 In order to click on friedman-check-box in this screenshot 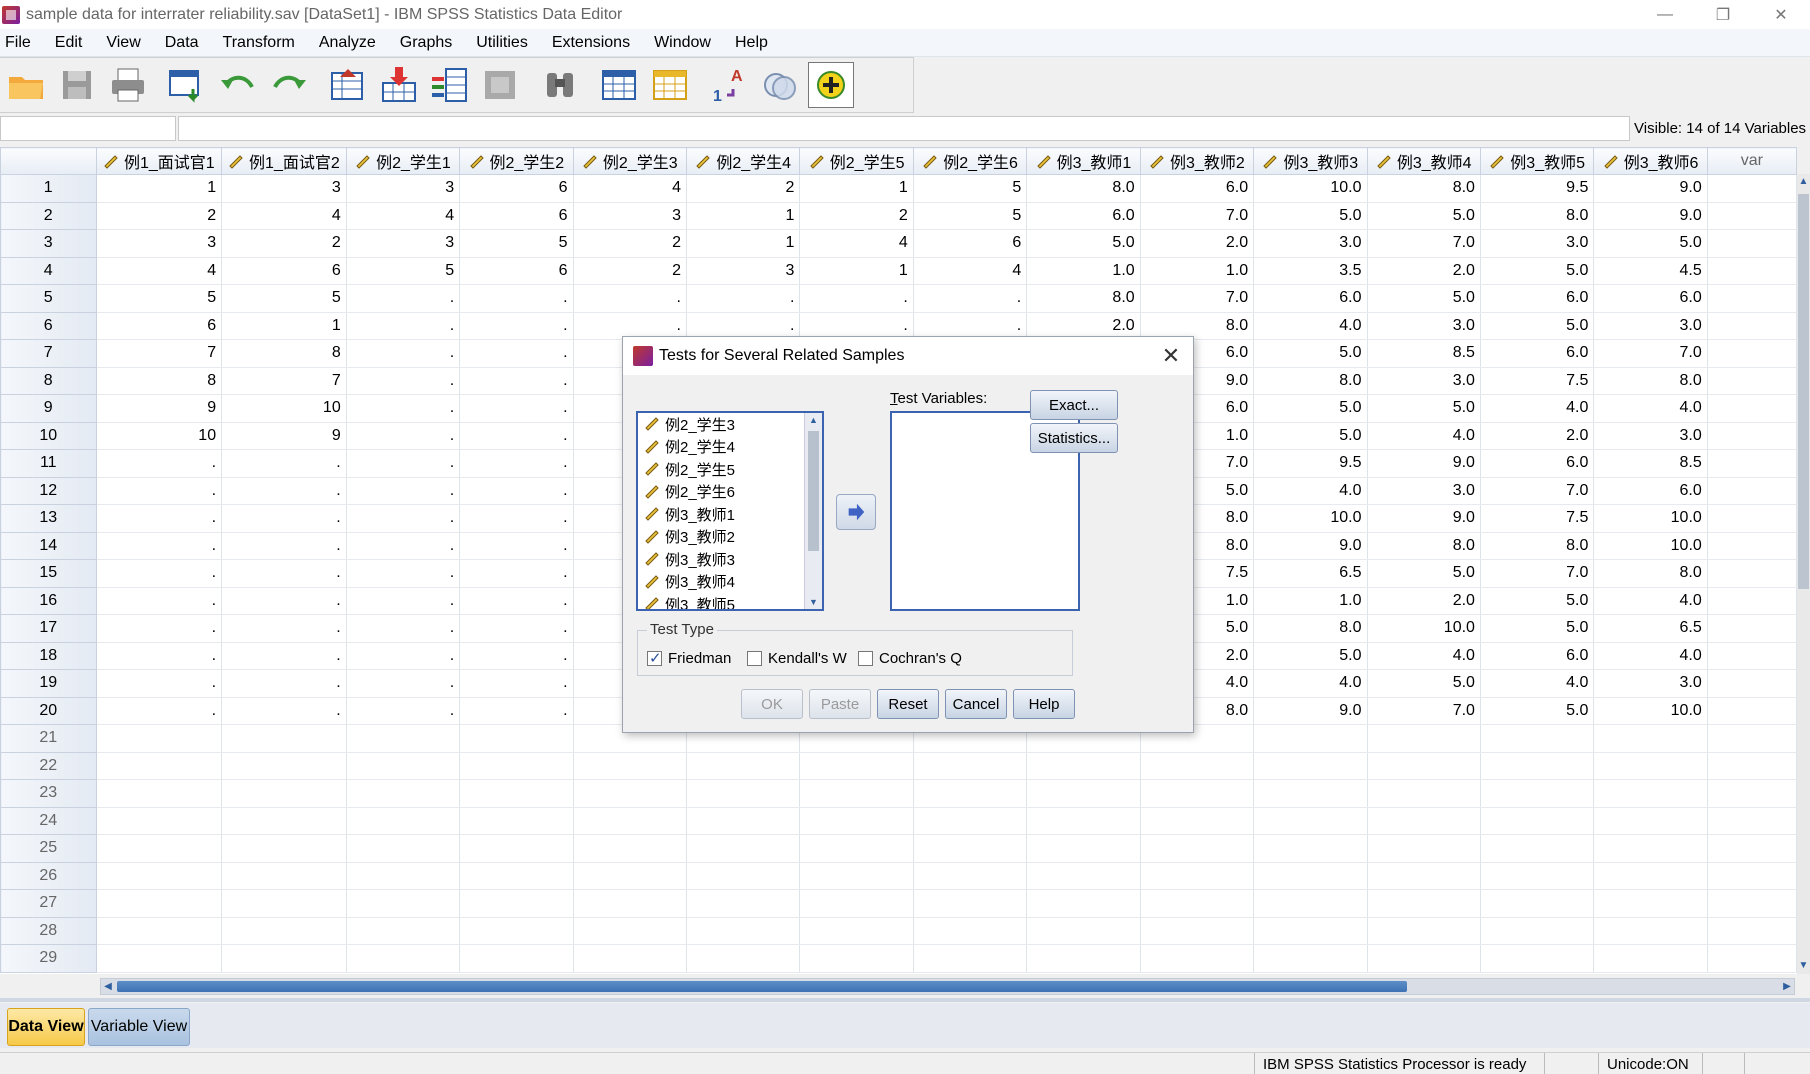, I will do `click(654, 658)`.